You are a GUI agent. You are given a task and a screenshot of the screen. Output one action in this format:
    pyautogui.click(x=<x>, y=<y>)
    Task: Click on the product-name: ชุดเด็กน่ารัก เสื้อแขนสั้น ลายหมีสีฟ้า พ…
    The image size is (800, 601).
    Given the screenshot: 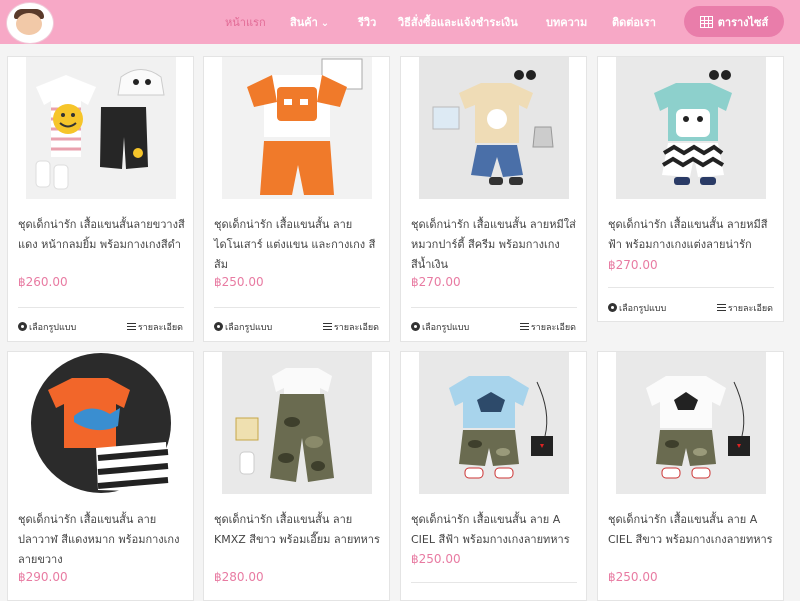 What is the action you would take?
    pyautogui.click(x=692, y=235)
    